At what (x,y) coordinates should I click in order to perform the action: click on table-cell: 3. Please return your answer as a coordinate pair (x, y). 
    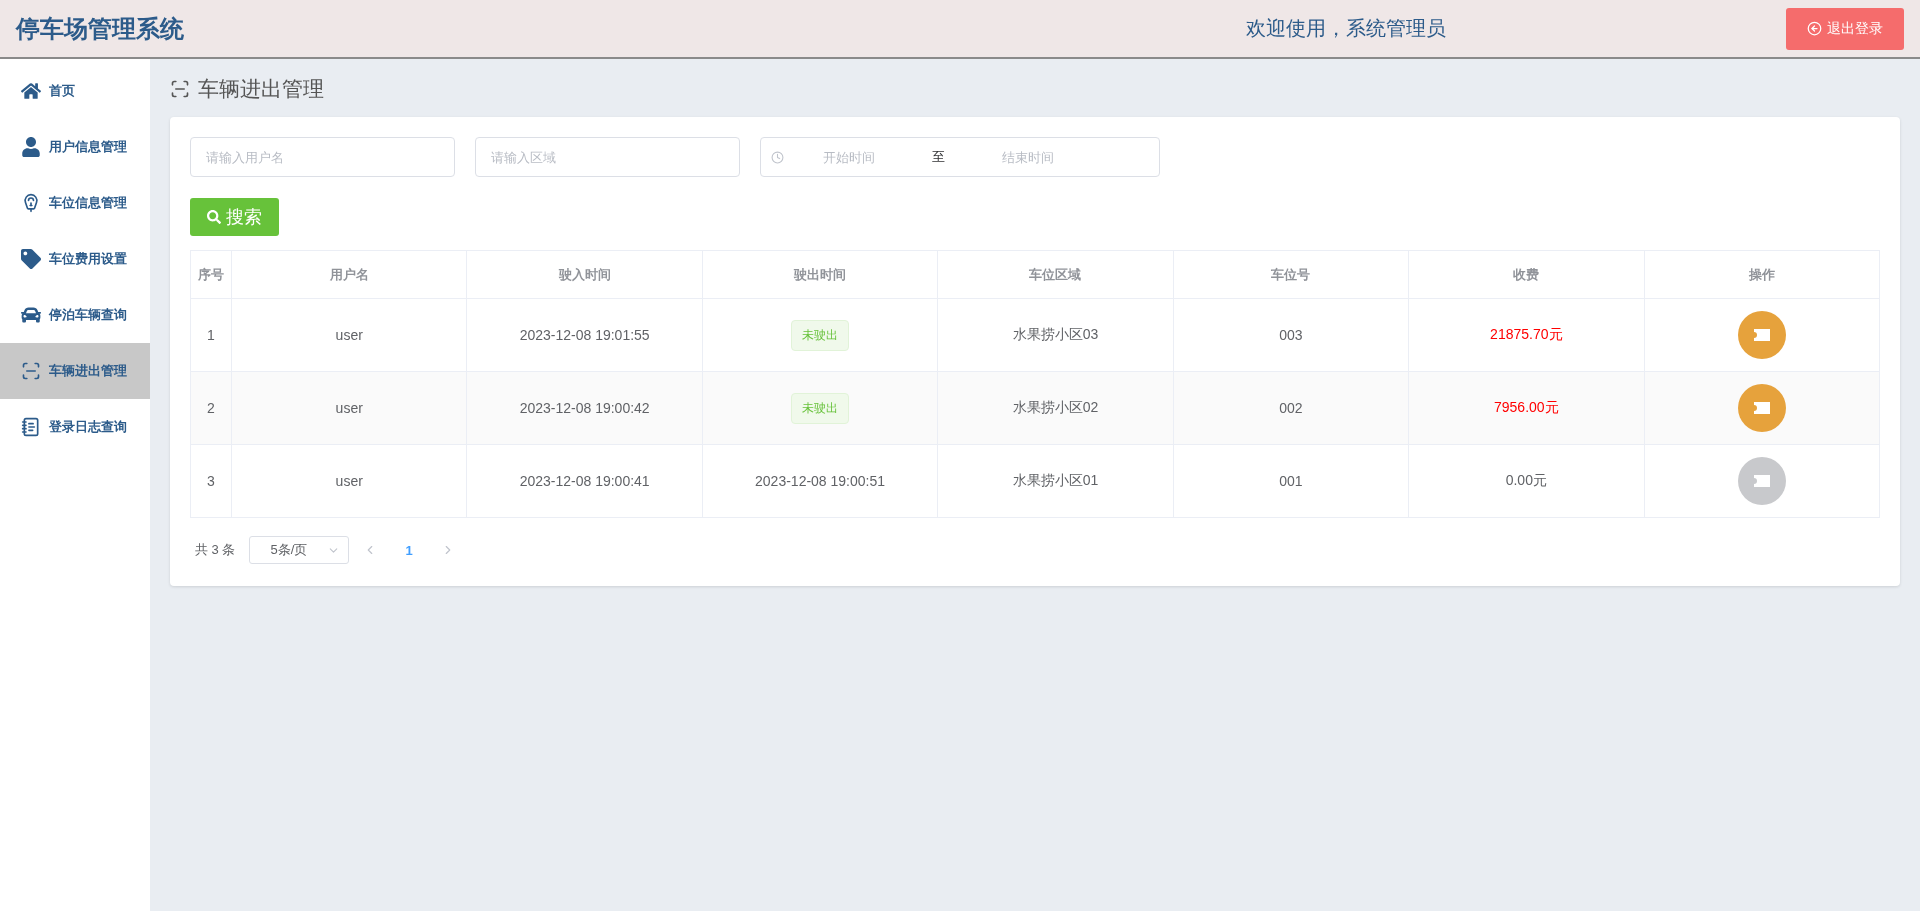
    Looking at the image, I should click on (211, 481).